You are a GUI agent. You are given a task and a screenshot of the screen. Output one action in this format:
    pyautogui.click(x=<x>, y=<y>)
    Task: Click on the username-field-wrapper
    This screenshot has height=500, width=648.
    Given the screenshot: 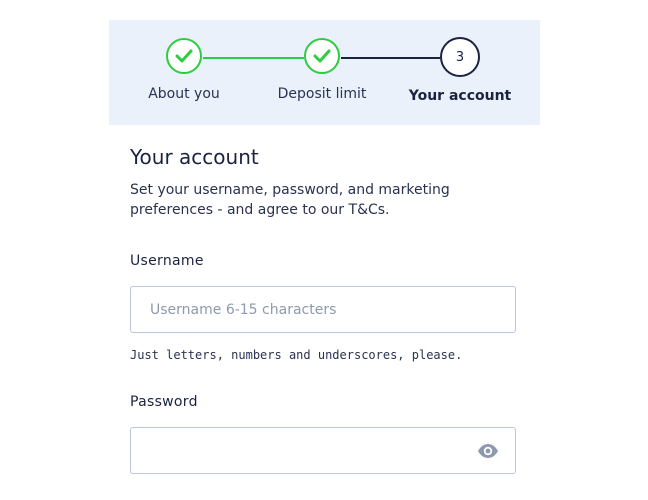 What is the action you would take?
    pyautogui.click(x=323, y=309)
    